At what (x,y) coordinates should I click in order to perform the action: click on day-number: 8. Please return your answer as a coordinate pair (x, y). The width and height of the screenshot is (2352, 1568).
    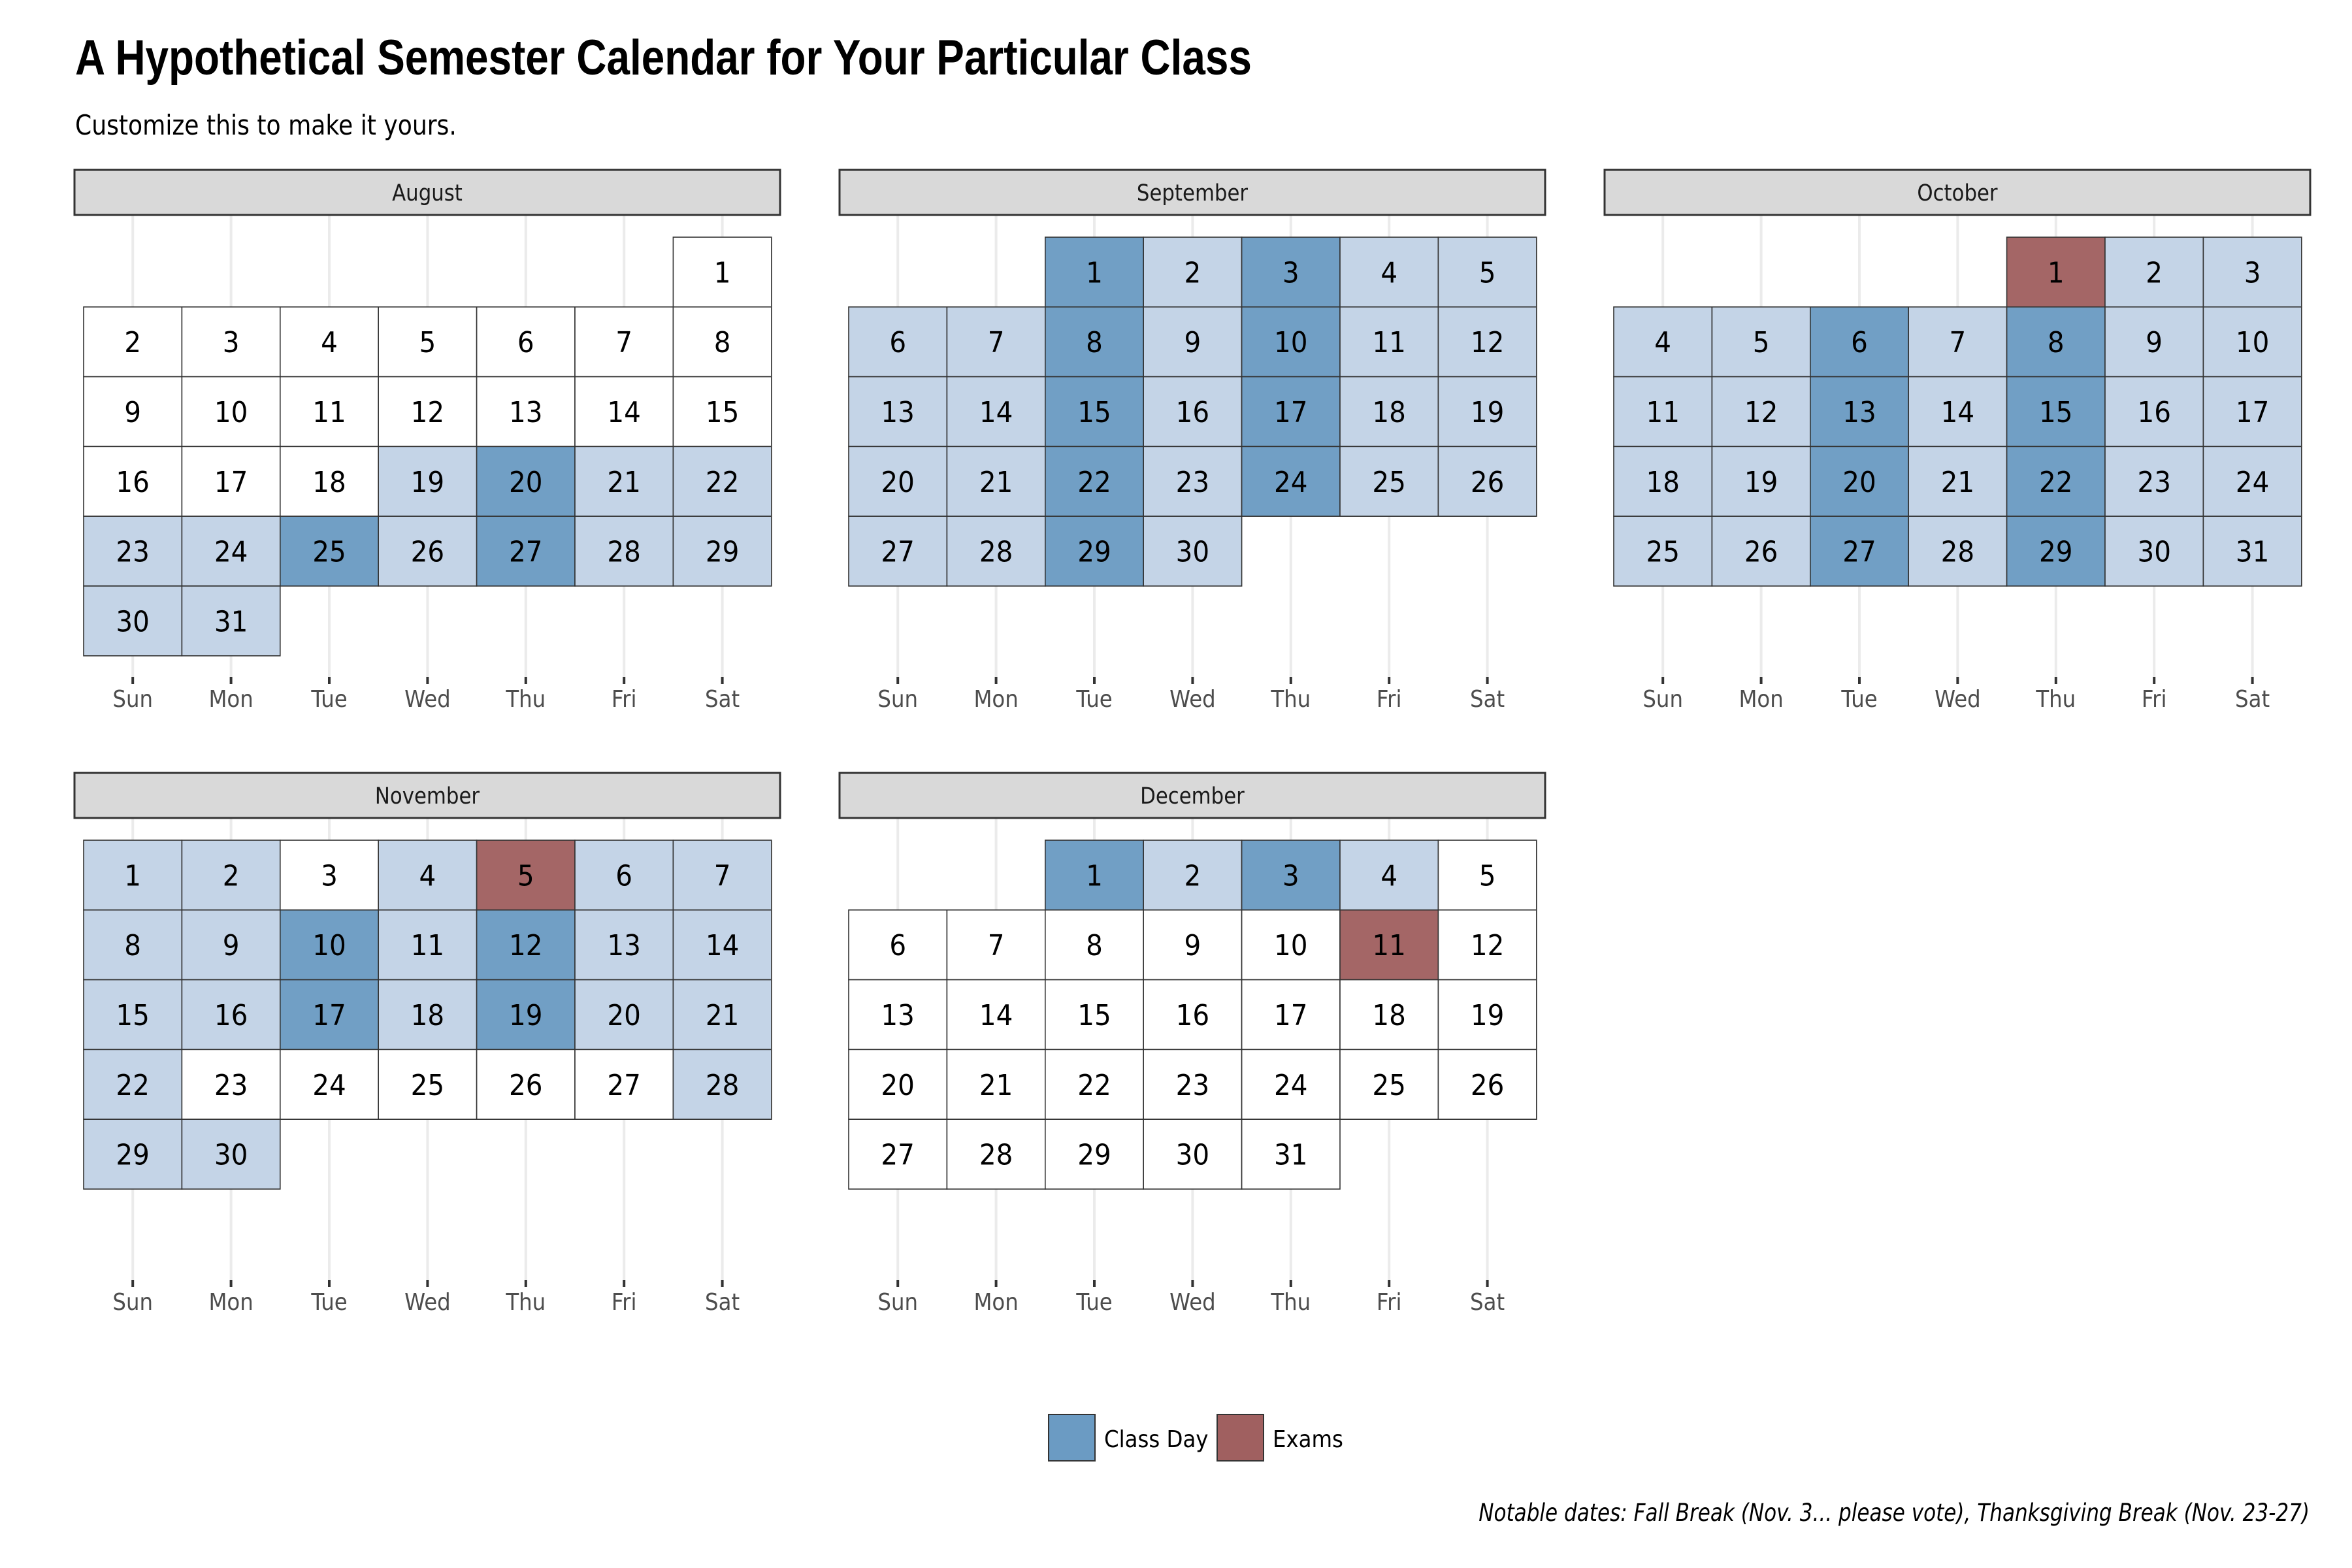
    Looking at the image, I should click on (2056, 342).